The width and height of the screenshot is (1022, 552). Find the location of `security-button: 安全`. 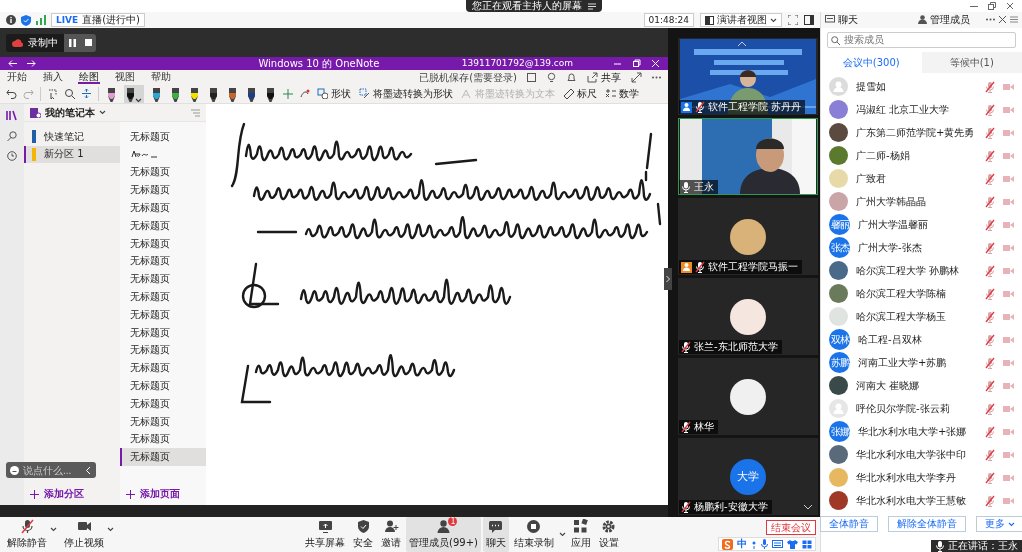

security-button: 安全 is located at coordinates (363, 534).